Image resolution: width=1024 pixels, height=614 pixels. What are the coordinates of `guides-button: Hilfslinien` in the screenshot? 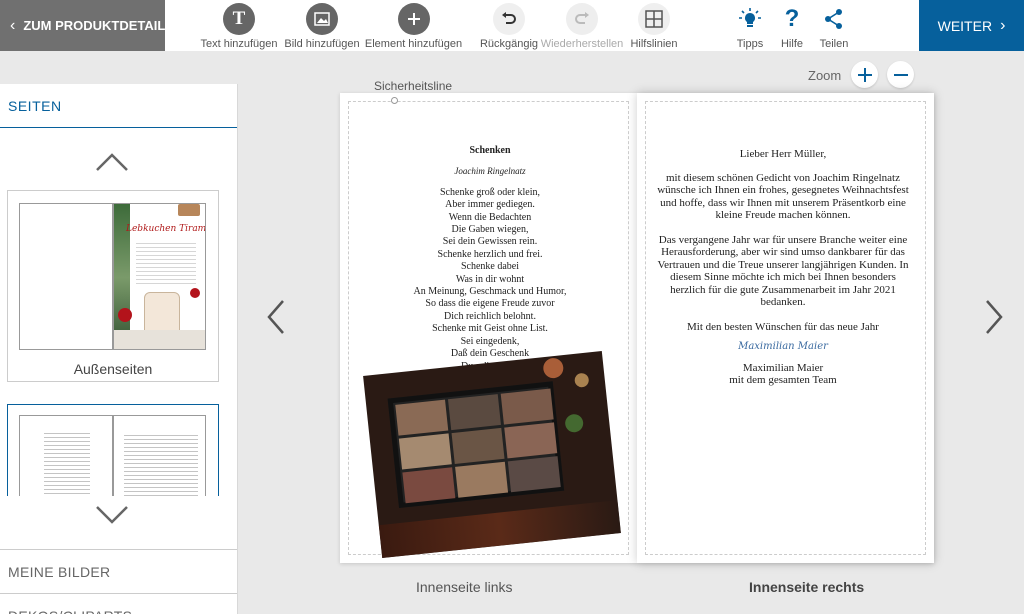 It's located at (654, 25).